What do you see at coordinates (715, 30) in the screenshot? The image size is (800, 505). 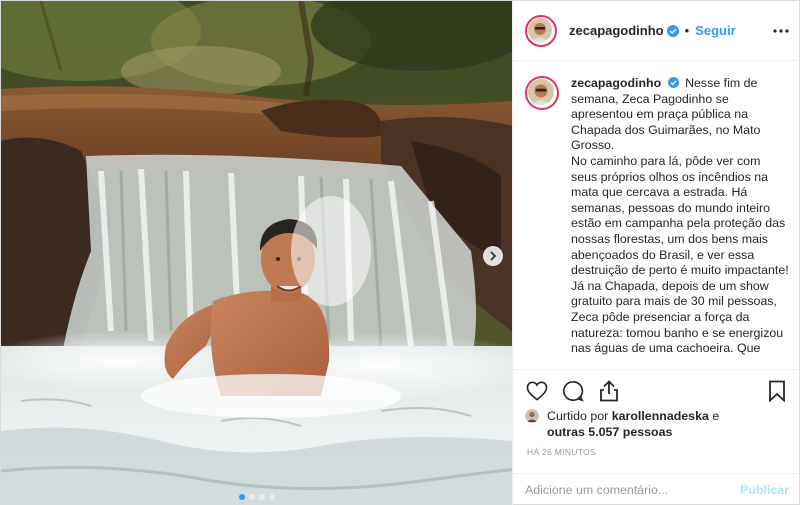 I see `follow-button: Seguir` at bounding box center [715, 30].